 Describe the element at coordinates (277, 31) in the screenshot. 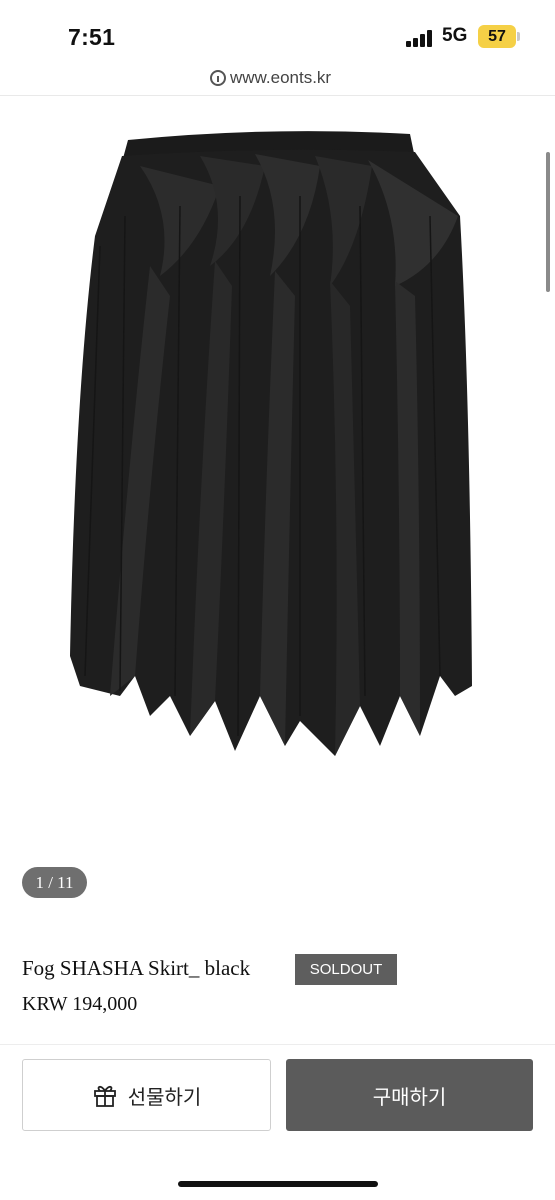

I see `status-bar: 7:51 5G 57` at that location.